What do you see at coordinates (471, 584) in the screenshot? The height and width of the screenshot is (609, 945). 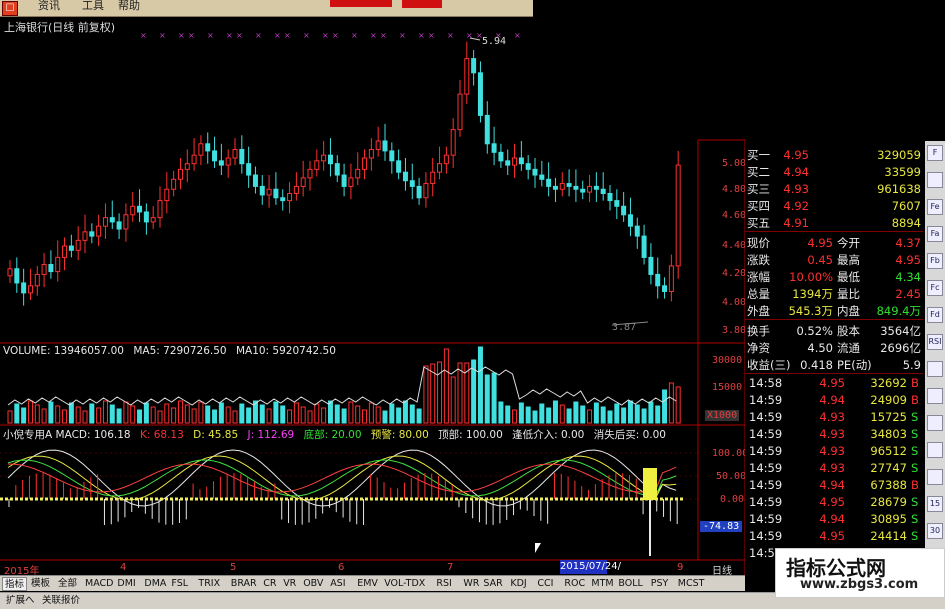 I see `indicator-tab: WR` at bounding box center [471, 584].